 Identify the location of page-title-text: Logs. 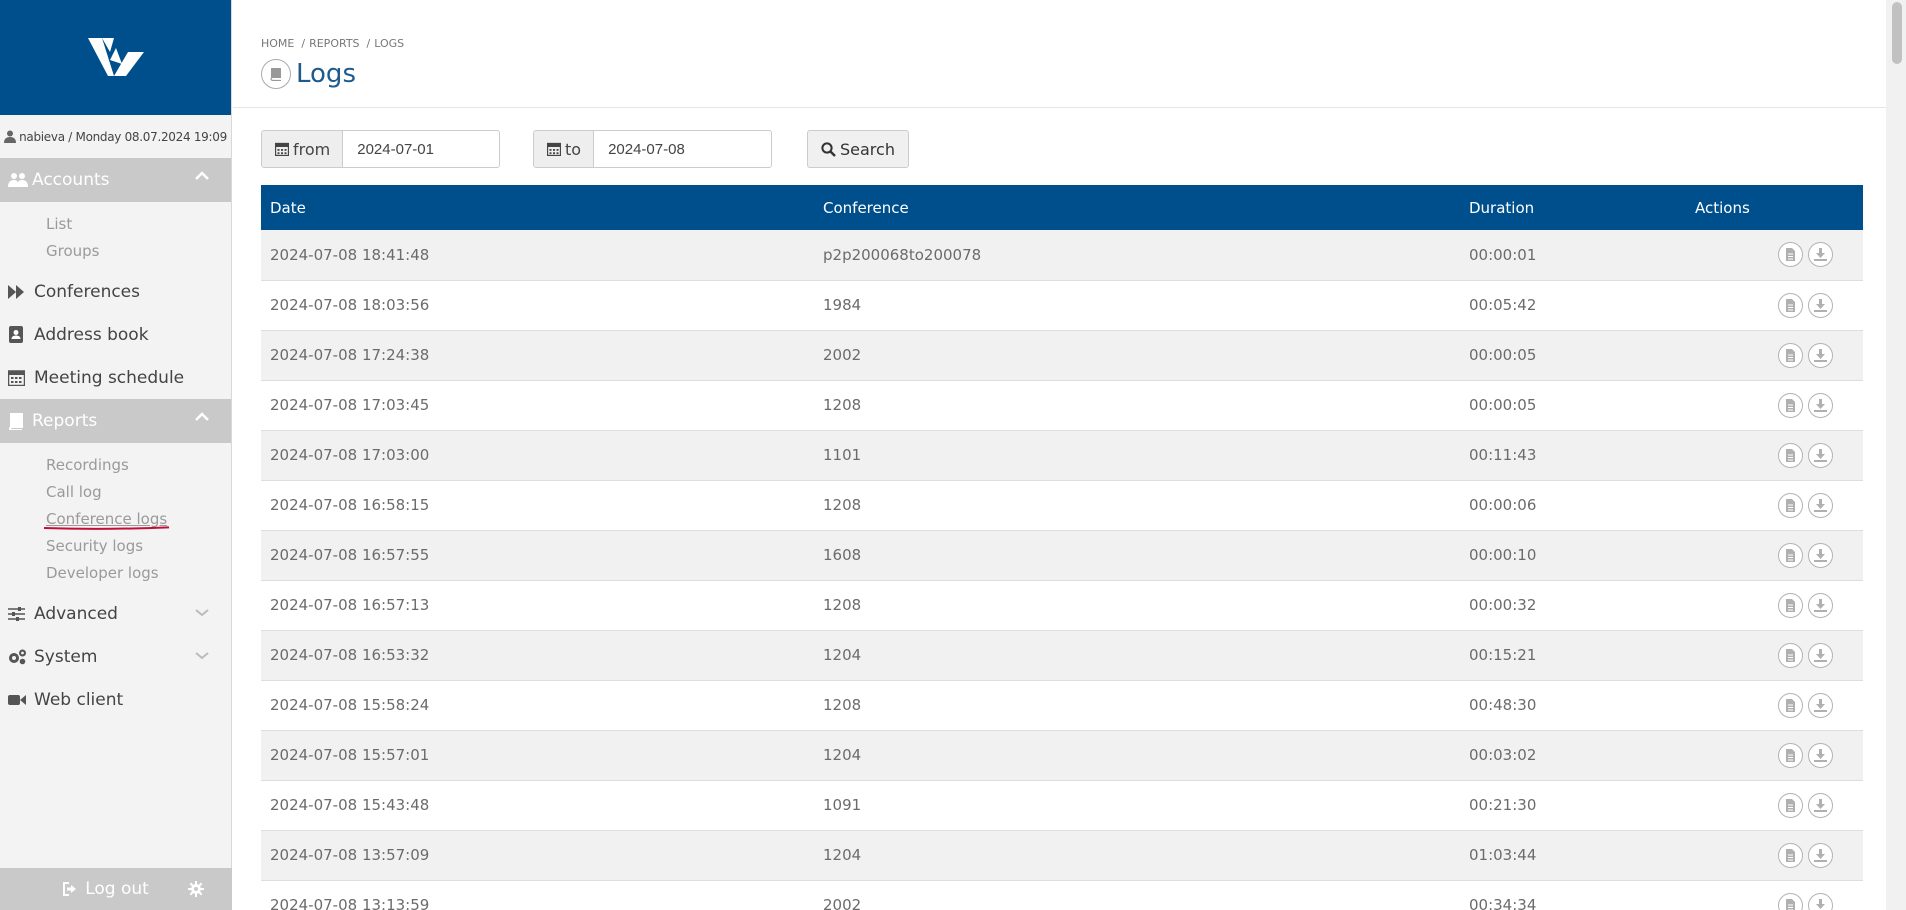
(326, 74).